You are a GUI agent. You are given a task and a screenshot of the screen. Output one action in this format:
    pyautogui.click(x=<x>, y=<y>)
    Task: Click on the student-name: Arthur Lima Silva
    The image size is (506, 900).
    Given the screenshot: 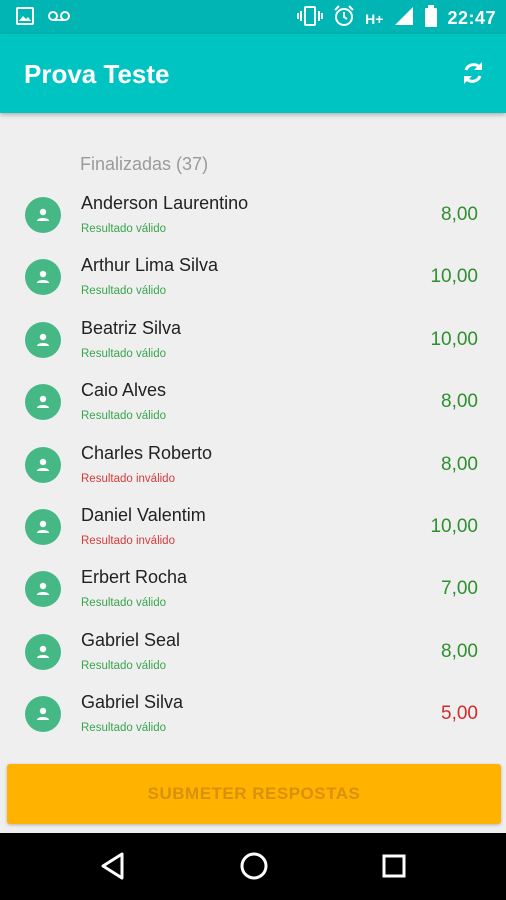 What is the action you would take?
    pyautogui.click(x=150, y=265)
    